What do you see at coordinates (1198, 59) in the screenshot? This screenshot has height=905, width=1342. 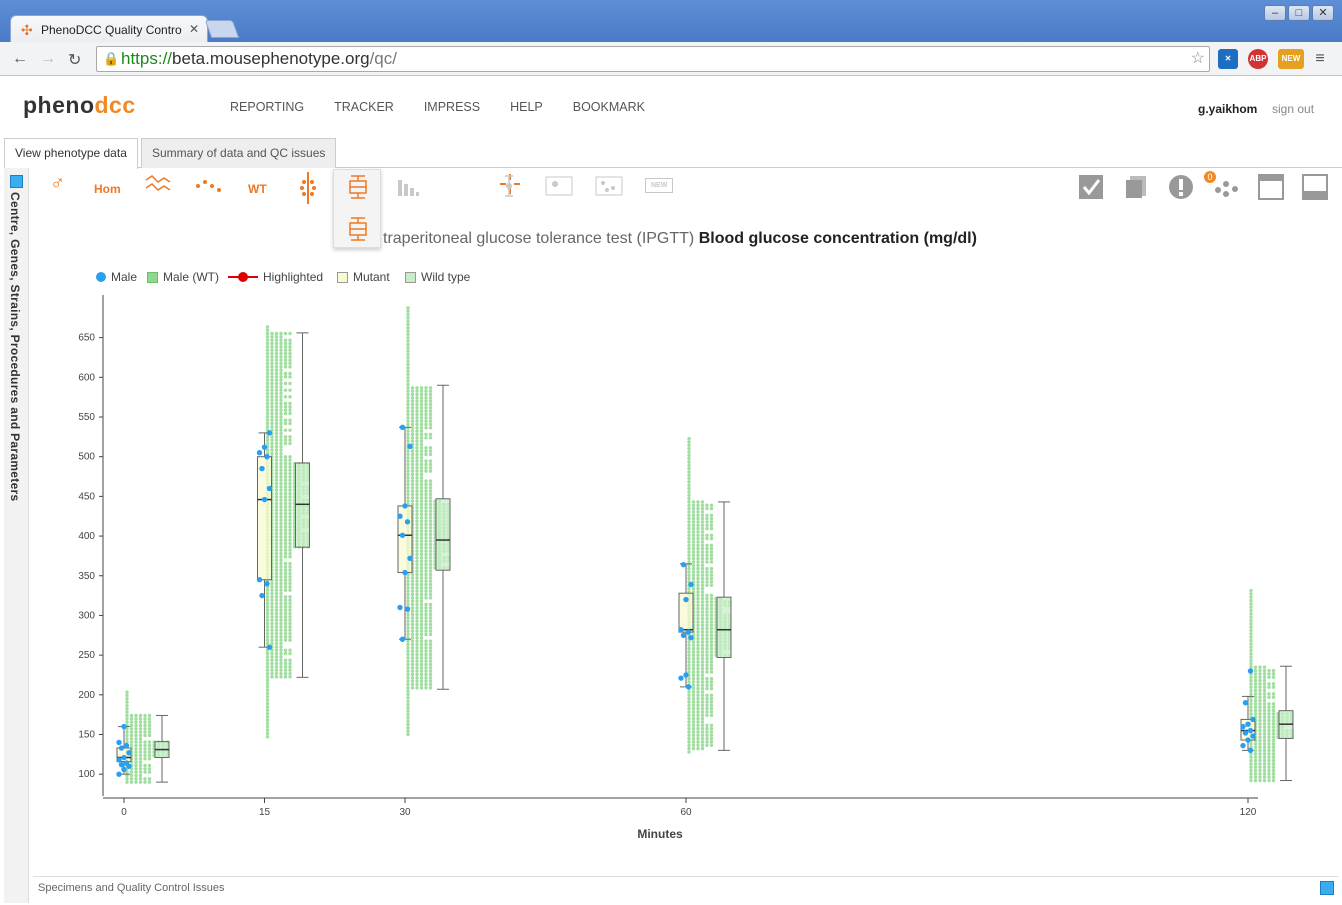 I see `bookmark-star-icon: ☆` at bounding box center [1198, 59].